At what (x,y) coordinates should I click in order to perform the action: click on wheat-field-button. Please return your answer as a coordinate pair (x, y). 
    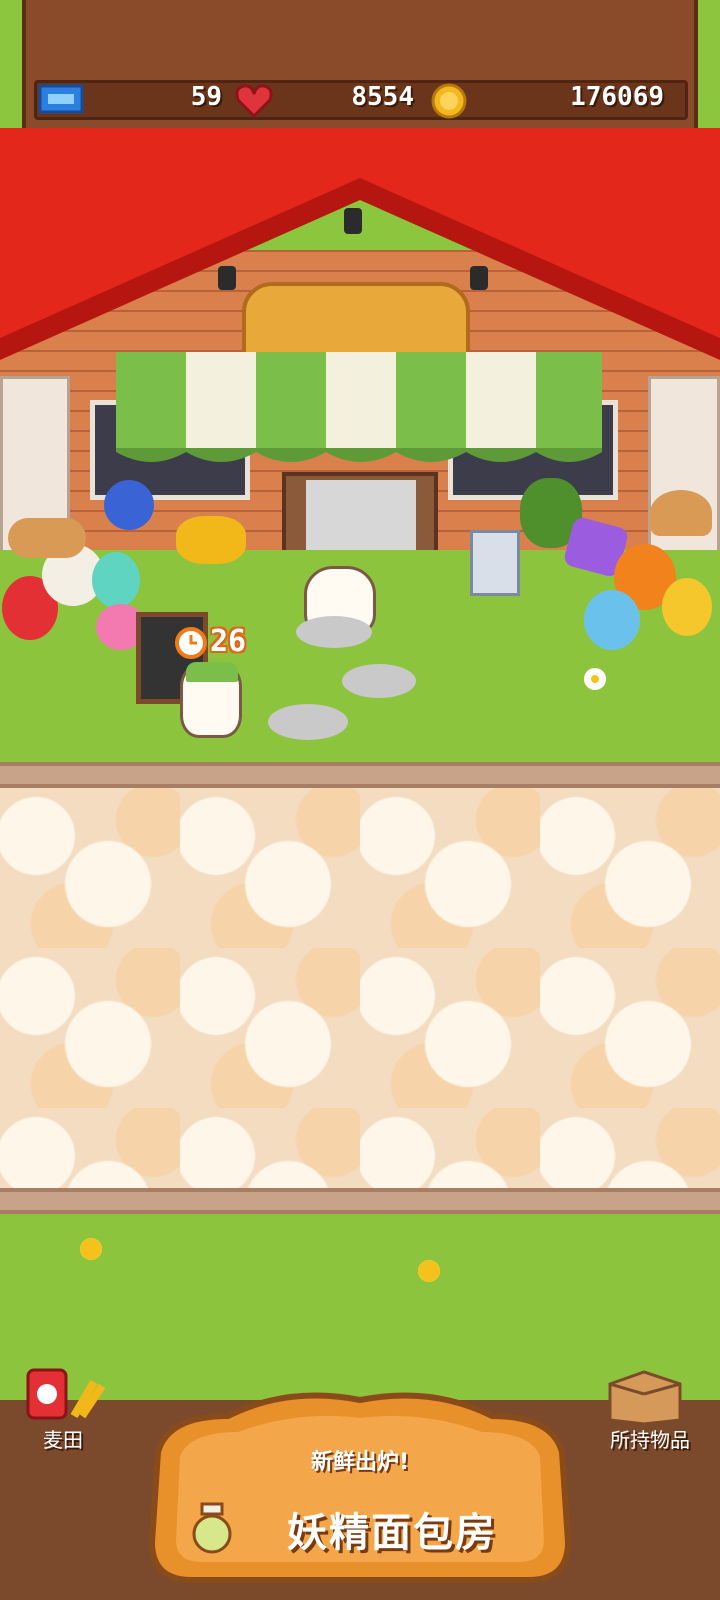
    Looking at the image, I should click on (65, 1393).